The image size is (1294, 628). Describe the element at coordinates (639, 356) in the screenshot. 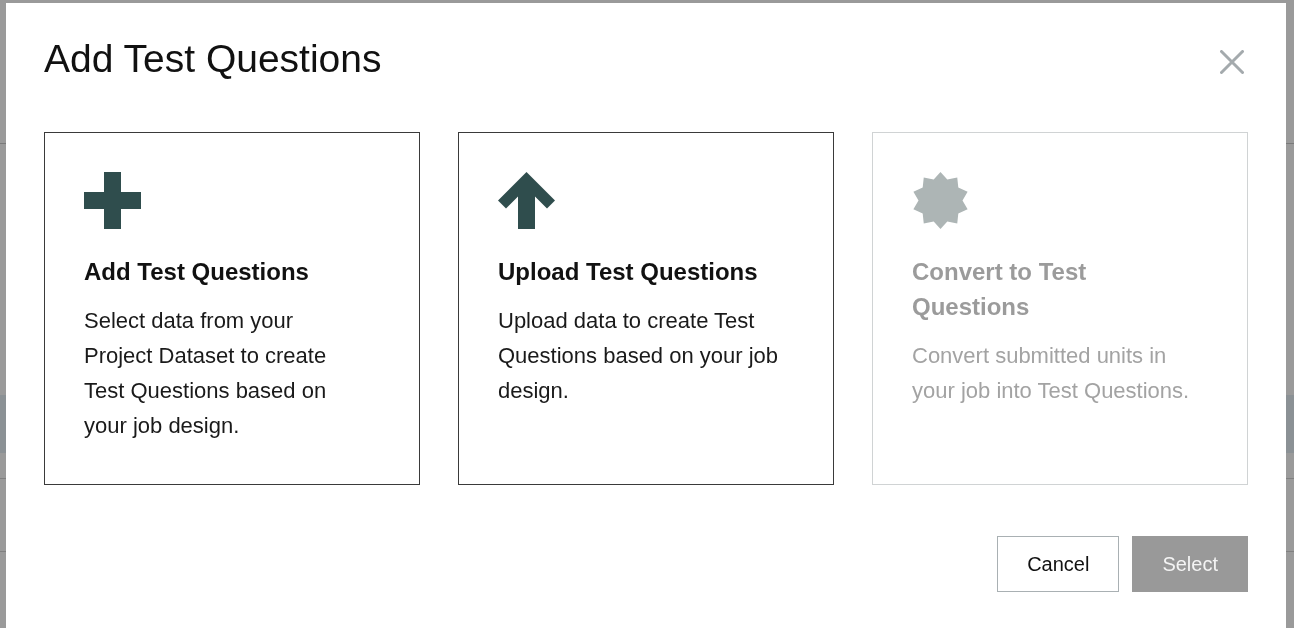

I see `option-description: Upload data to create Test Questions based on your job design.` at that location.